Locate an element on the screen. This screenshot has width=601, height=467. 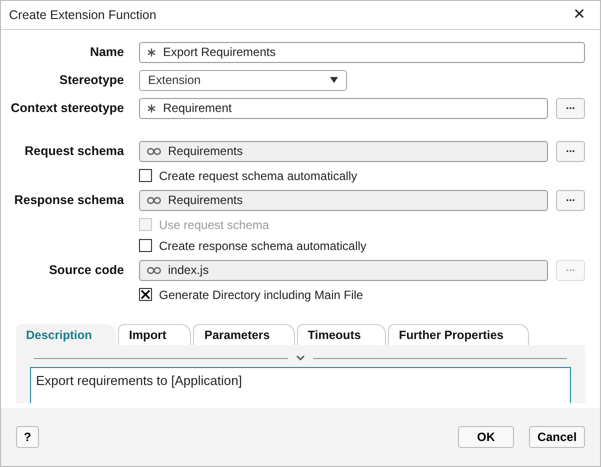
field-label: Stereotype is located at coordinates (91, 80).